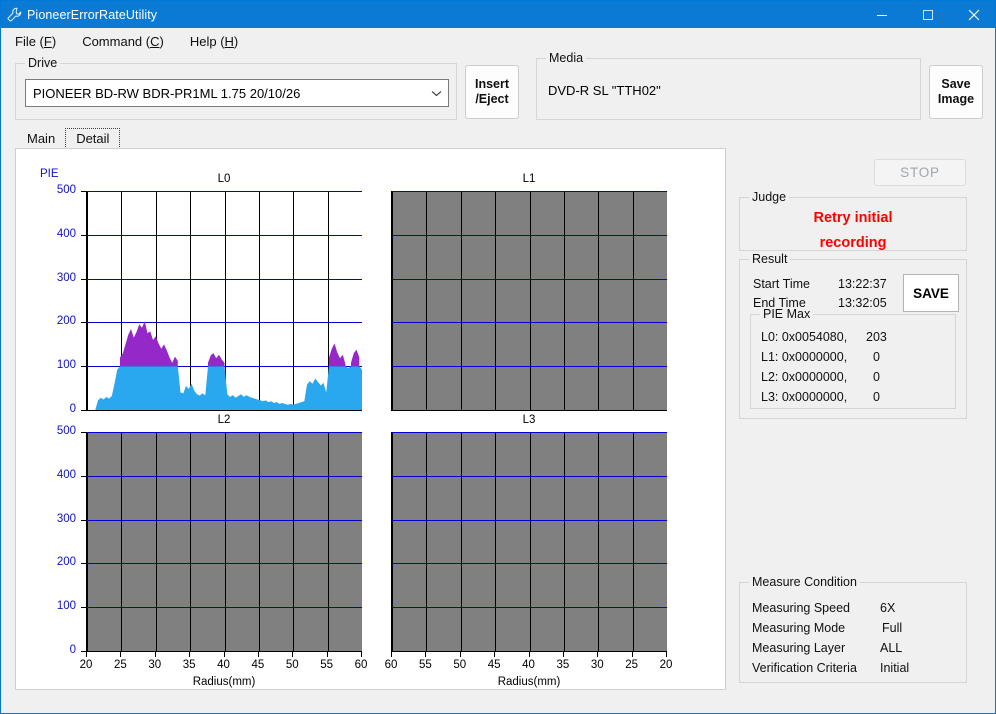 This screenshot has width=996, height=714. What do you see at coordinates (120, 665) in the screenshot?
I see `x-axis-tick-label: 25` at bounding box center [120, 665].